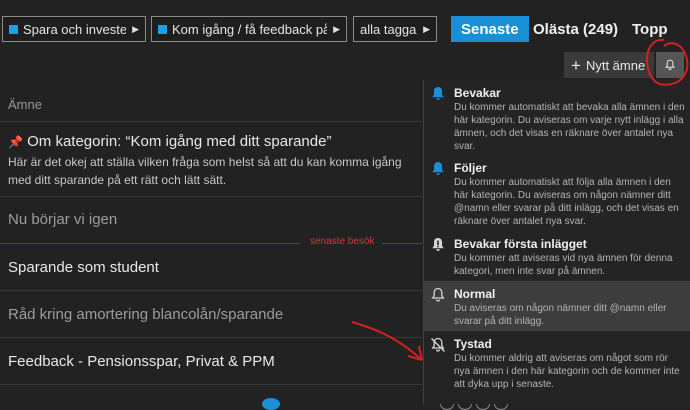 Image resolution: width=690 pixels, height=410 pixels. I want to click on option-title: Bevakar första inlägget, so click(520, 244).